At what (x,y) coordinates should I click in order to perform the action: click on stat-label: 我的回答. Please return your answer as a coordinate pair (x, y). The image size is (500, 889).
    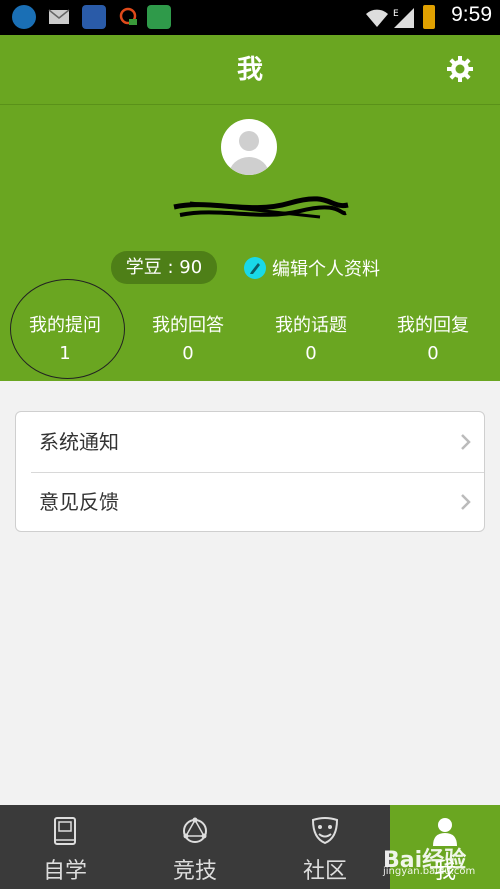
    Looking at the image, I should click on (188, 325).